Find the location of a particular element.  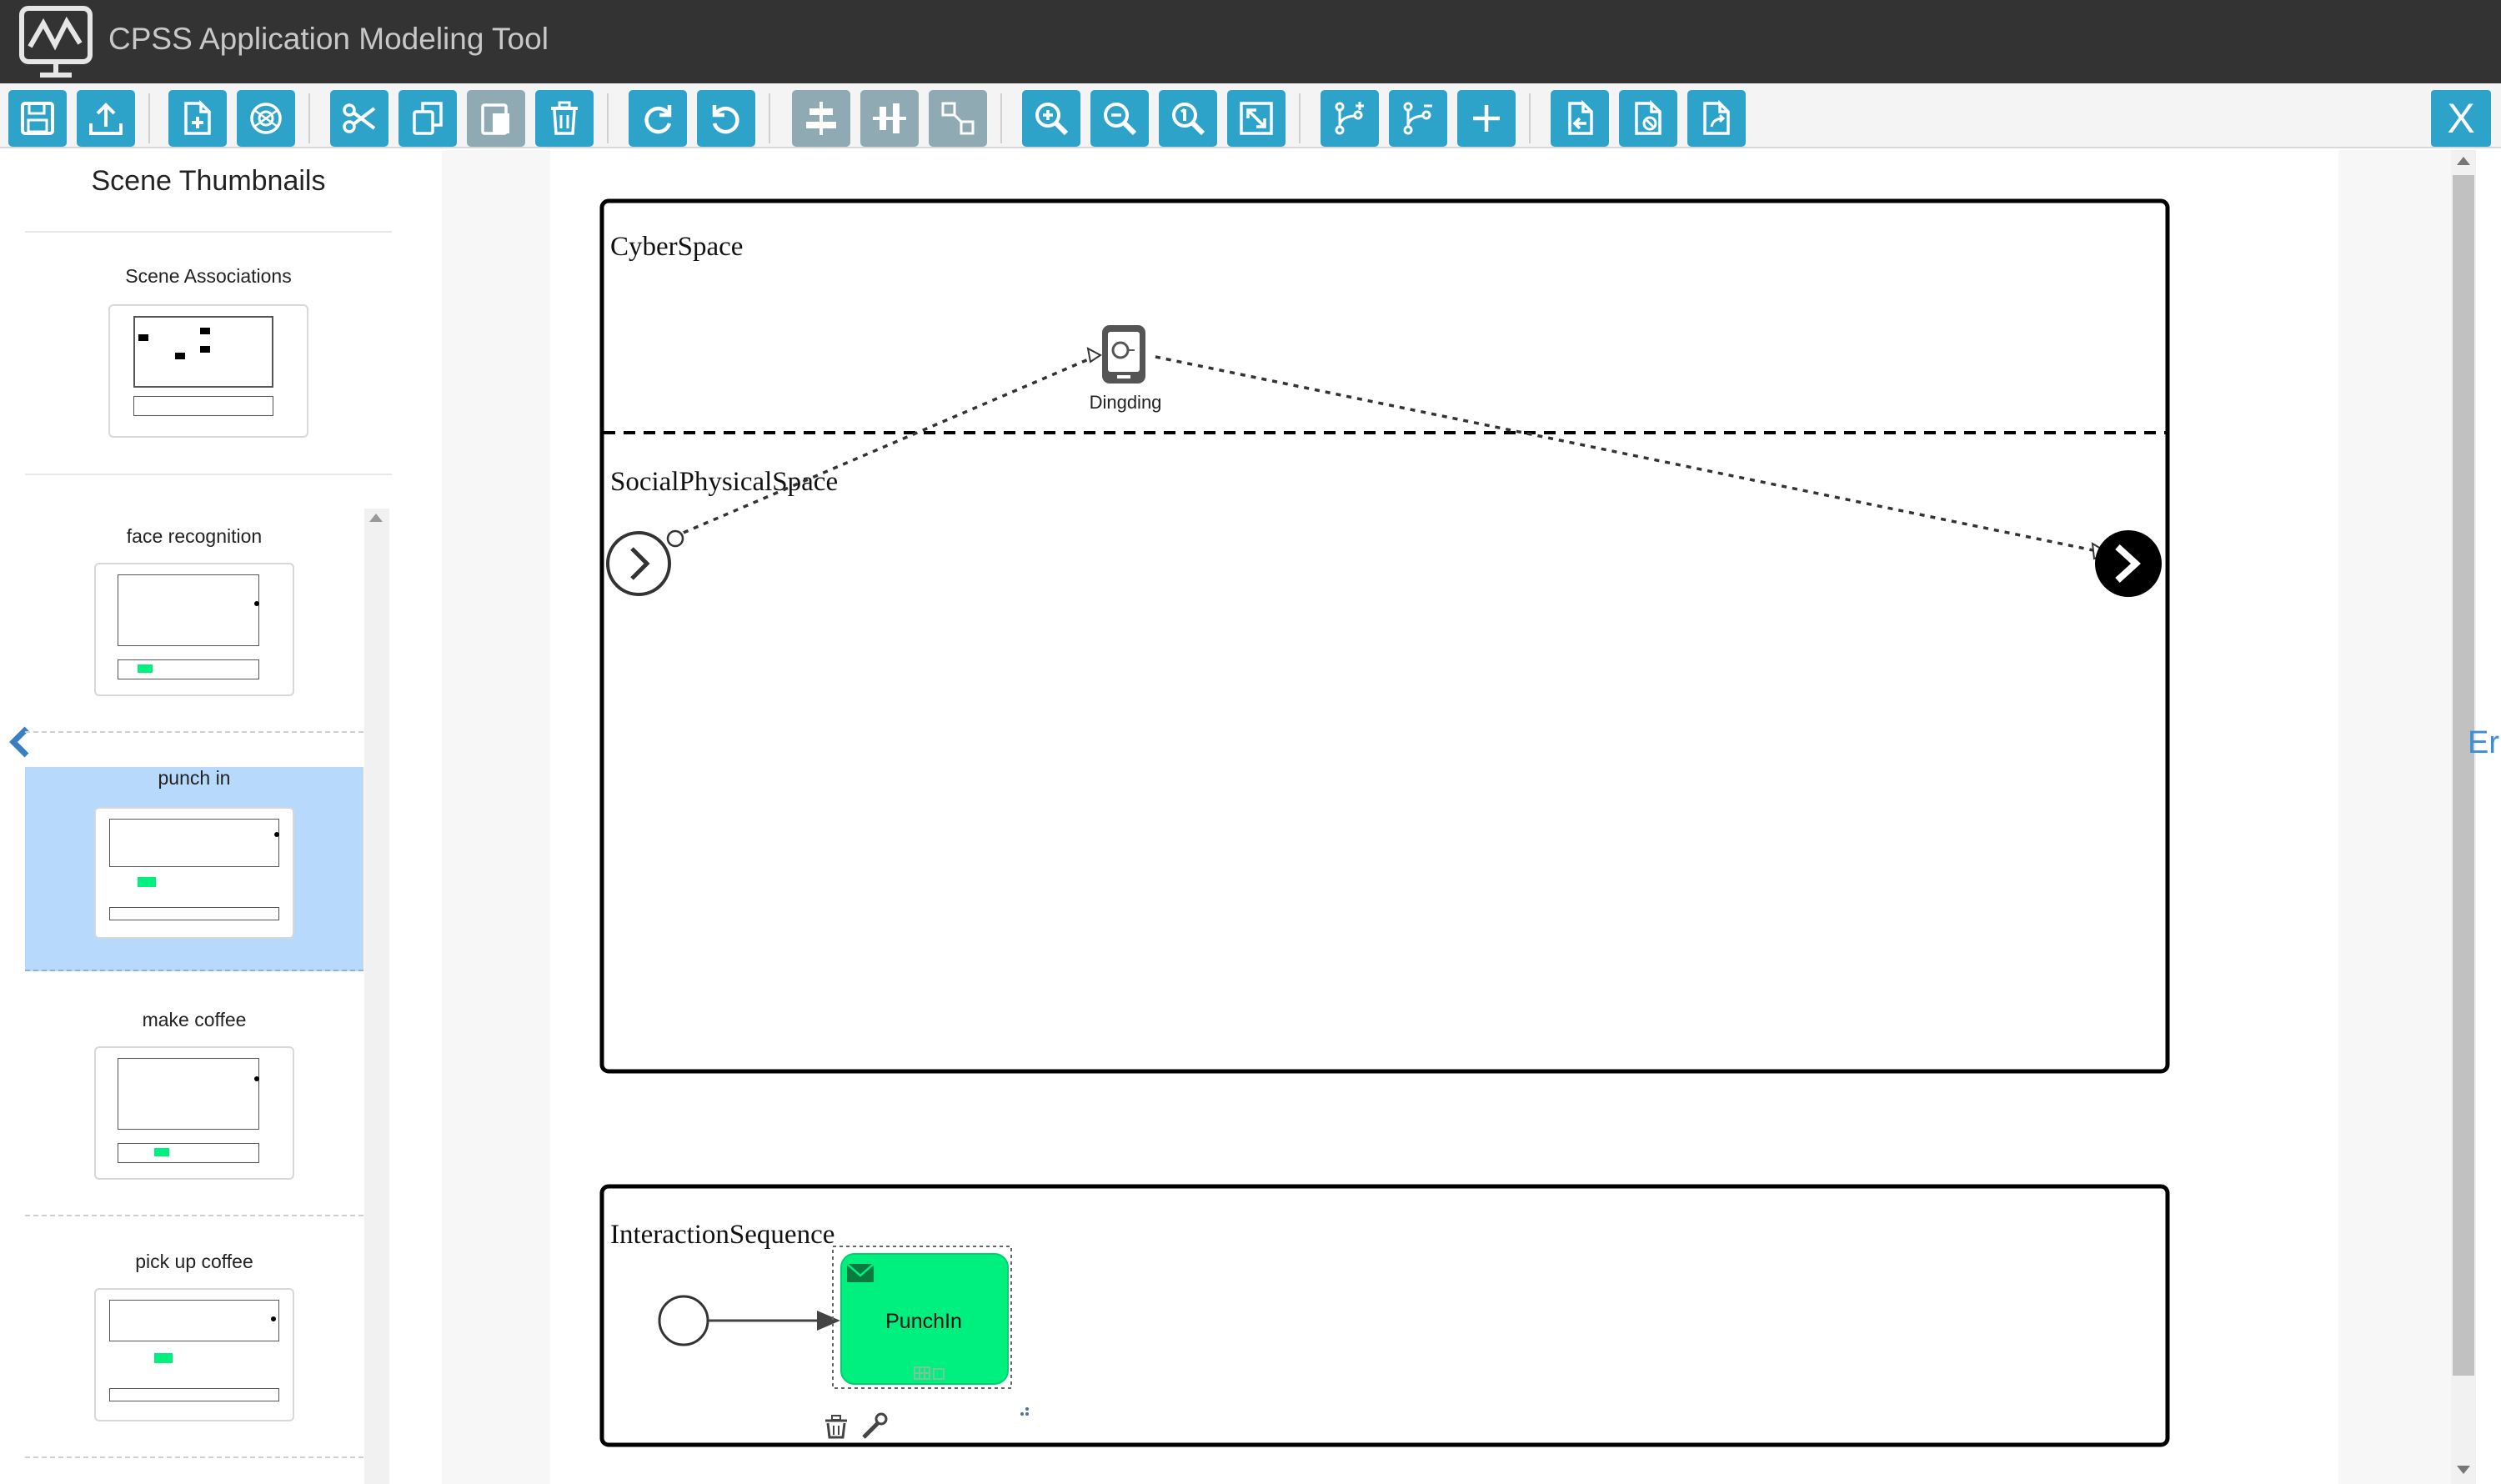

export-button is located at coordinates (1717, 118).